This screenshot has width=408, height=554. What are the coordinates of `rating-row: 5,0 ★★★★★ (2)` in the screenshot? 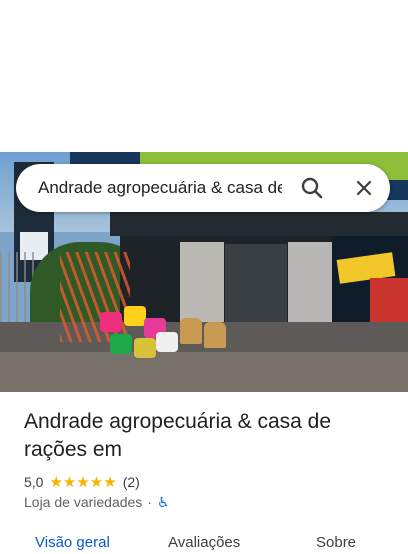 It's located at (82, 482).